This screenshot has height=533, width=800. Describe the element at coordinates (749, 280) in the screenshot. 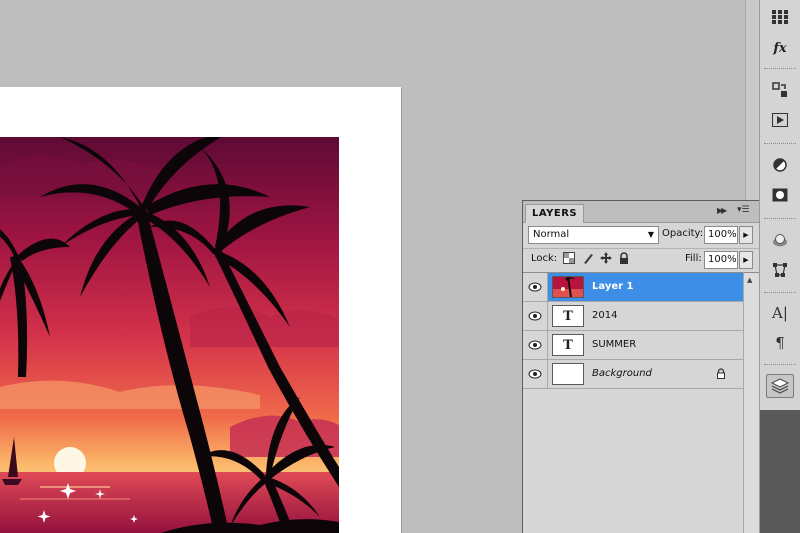

I see `scroll-up-arrow-icon: ▲` at that location.